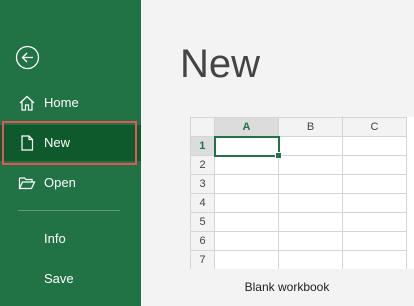  Describe the element at coordinates (374, 127) in the screenshot. I see `column-header: C` at that location.